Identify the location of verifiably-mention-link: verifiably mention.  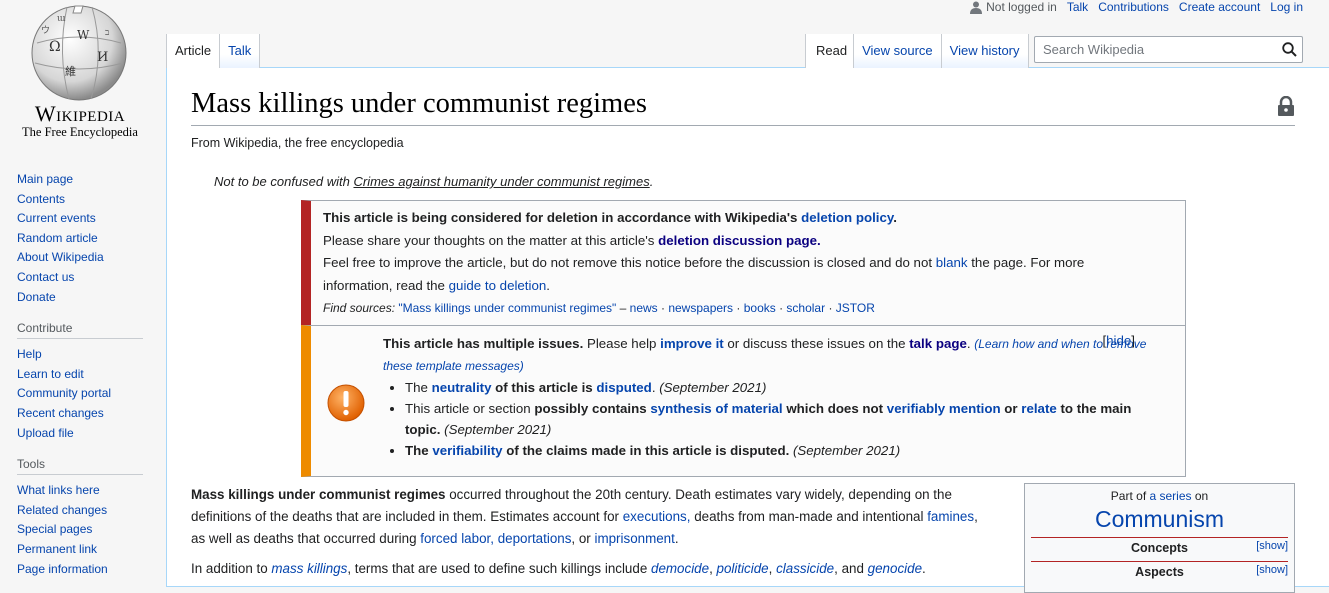
(944, 408).